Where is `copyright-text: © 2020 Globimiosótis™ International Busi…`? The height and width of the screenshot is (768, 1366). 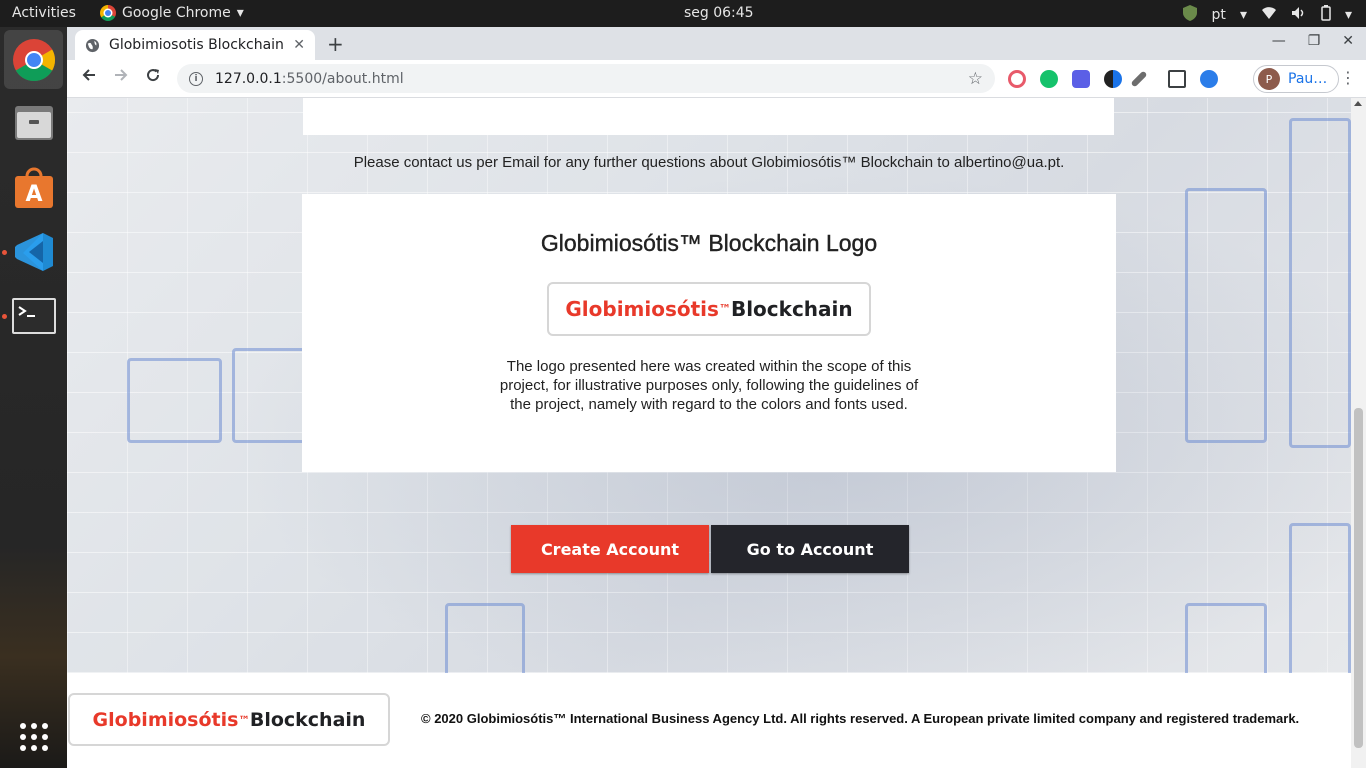
copyright-text: © 2020 Globimiosótis™ International Busi… is located at coordinates (860, 718).